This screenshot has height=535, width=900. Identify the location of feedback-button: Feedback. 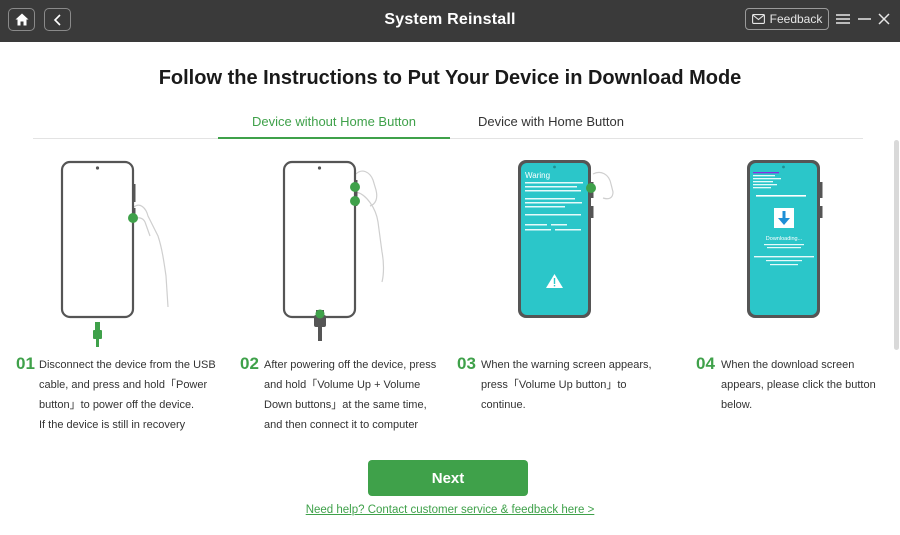
(787, 19).